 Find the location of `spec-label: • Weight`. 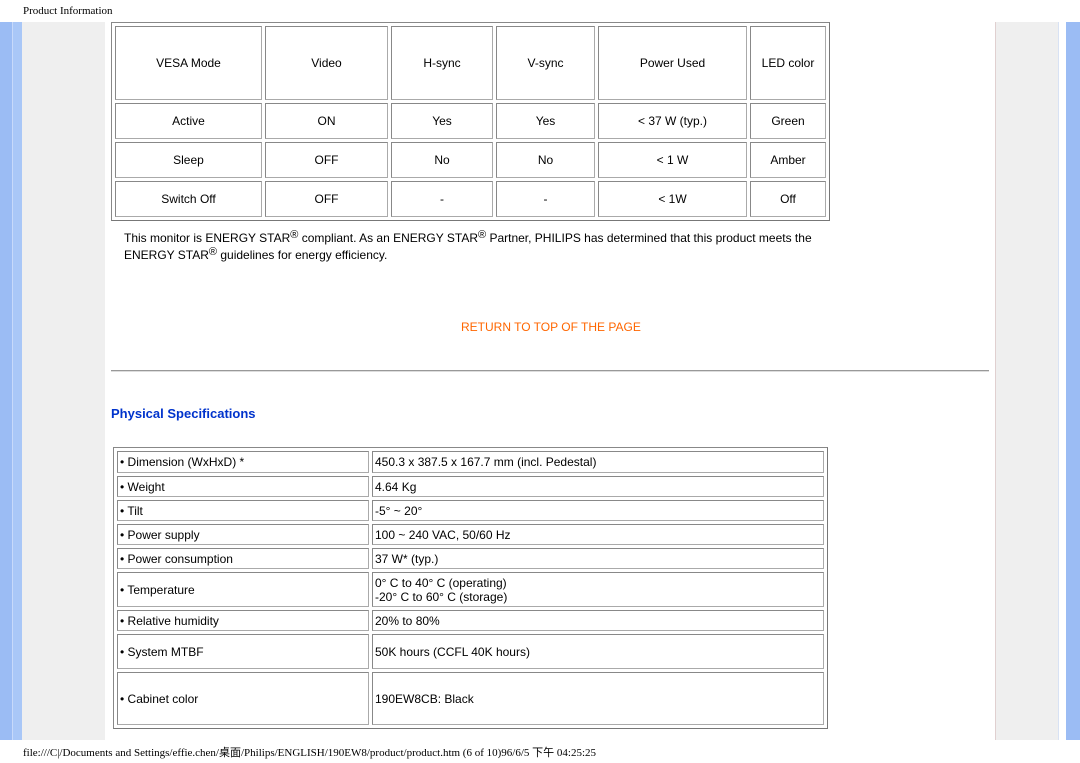

spec-label: • Weight is located at coordinates (243, 486).